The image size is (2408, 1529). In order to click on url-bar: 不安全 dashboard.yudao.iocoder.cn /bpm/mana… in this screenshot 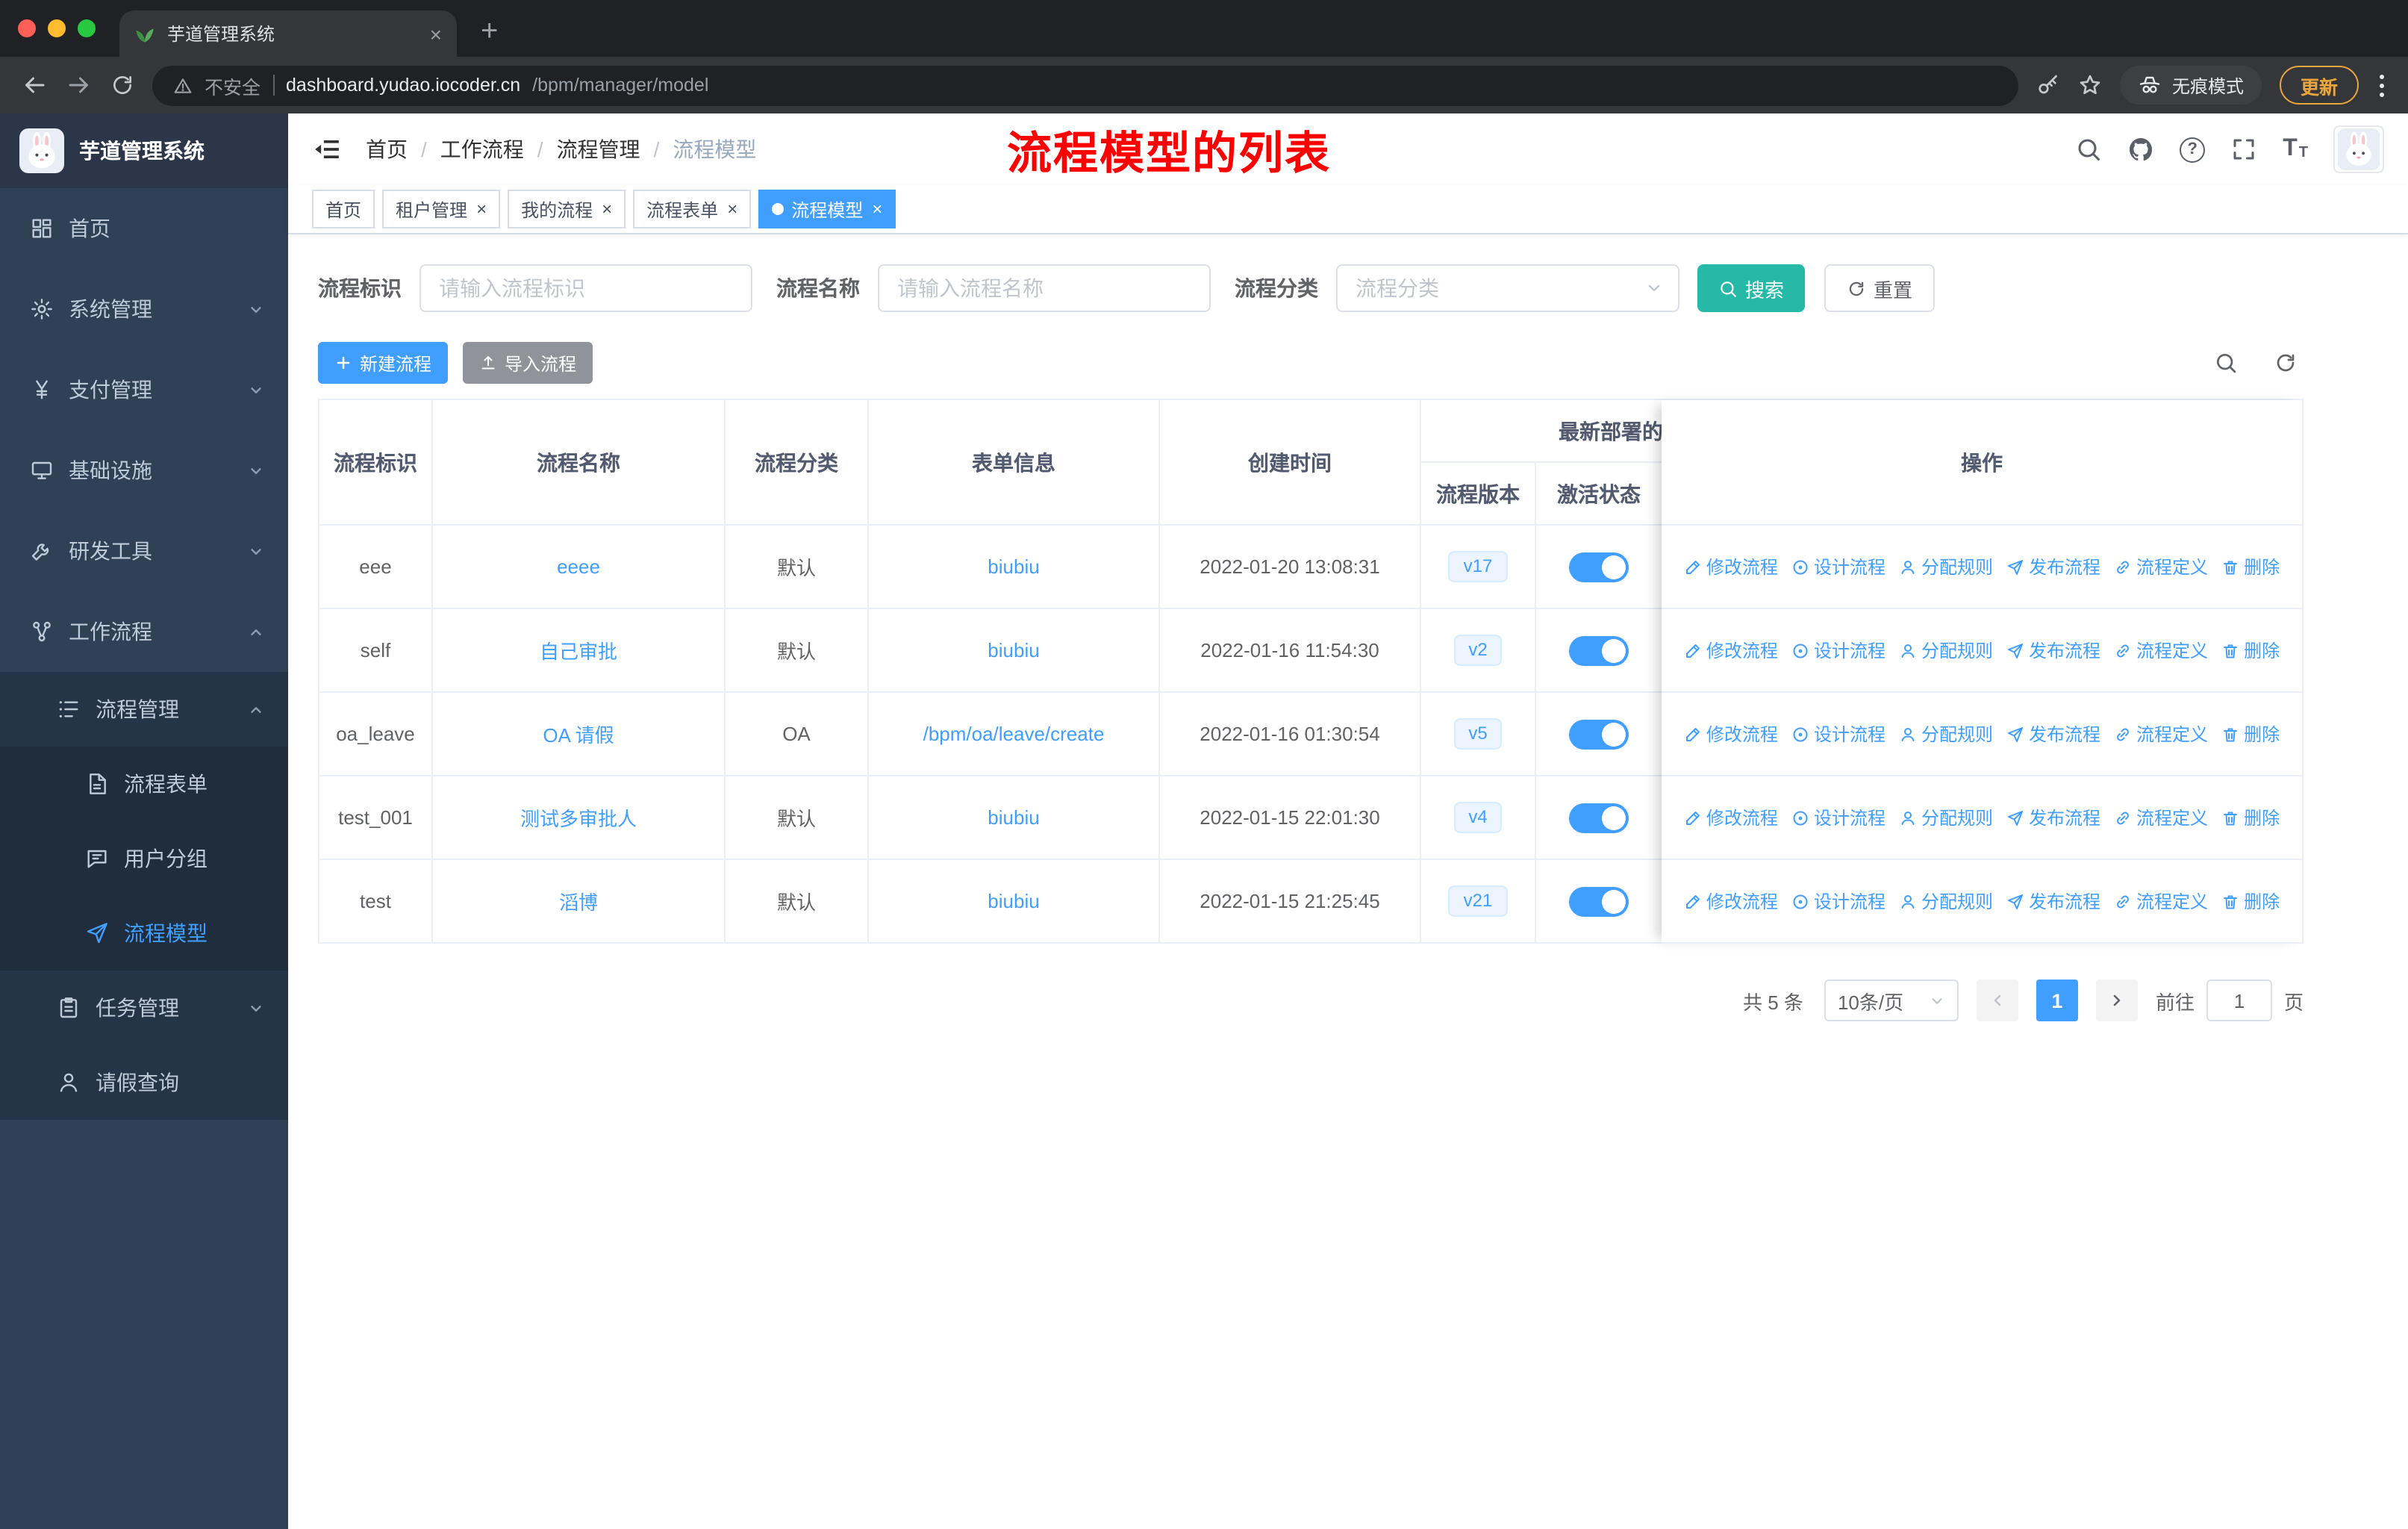, I will do `click(1085, 85)`.